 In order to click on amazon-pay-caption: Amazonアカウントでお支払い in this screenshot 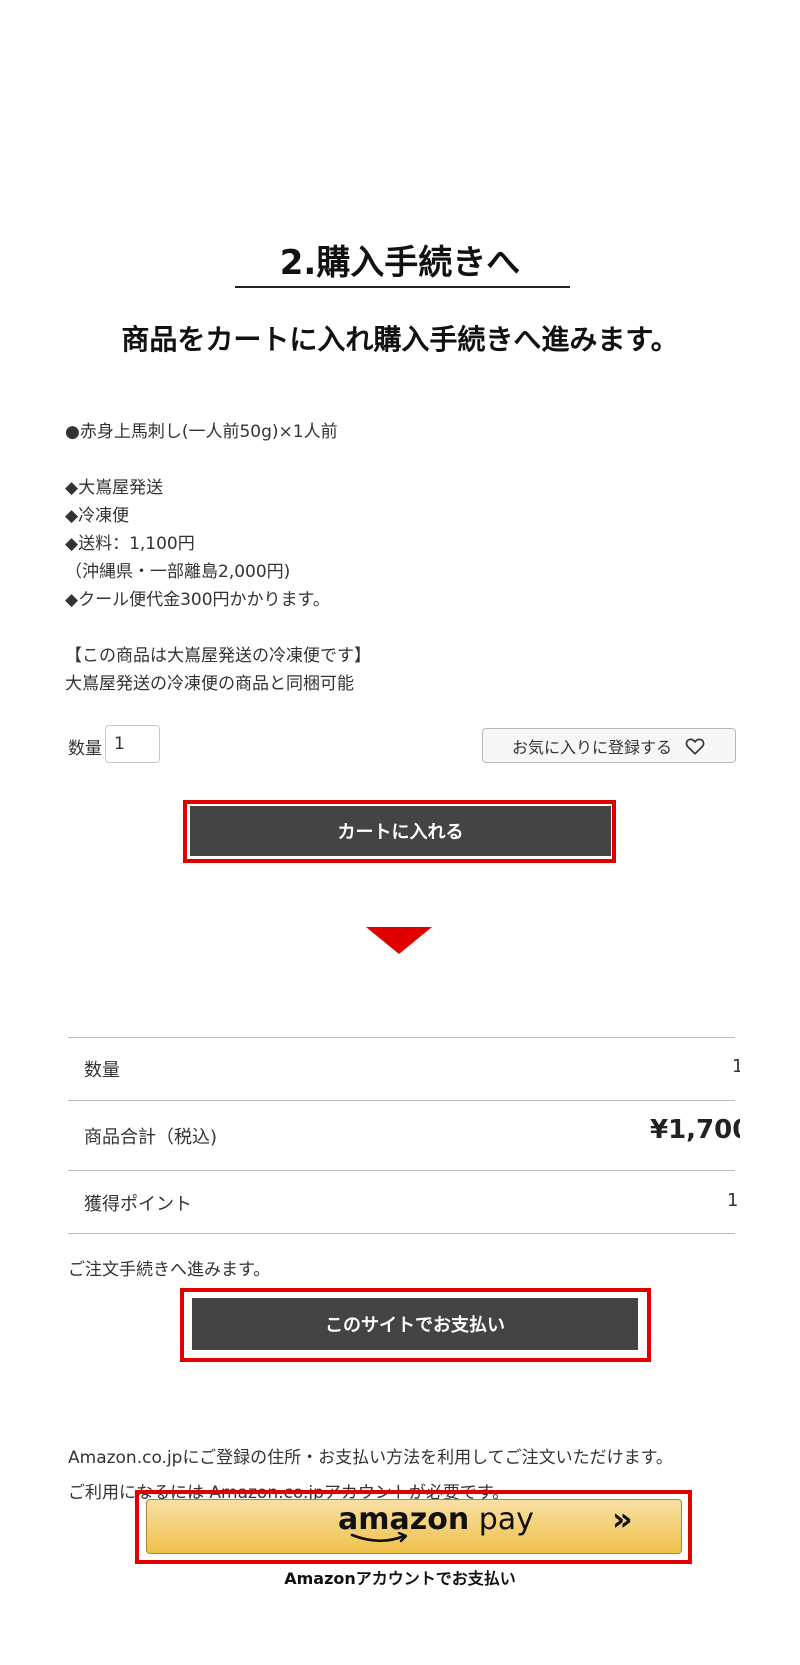, I will do `click(400, 1578)`.